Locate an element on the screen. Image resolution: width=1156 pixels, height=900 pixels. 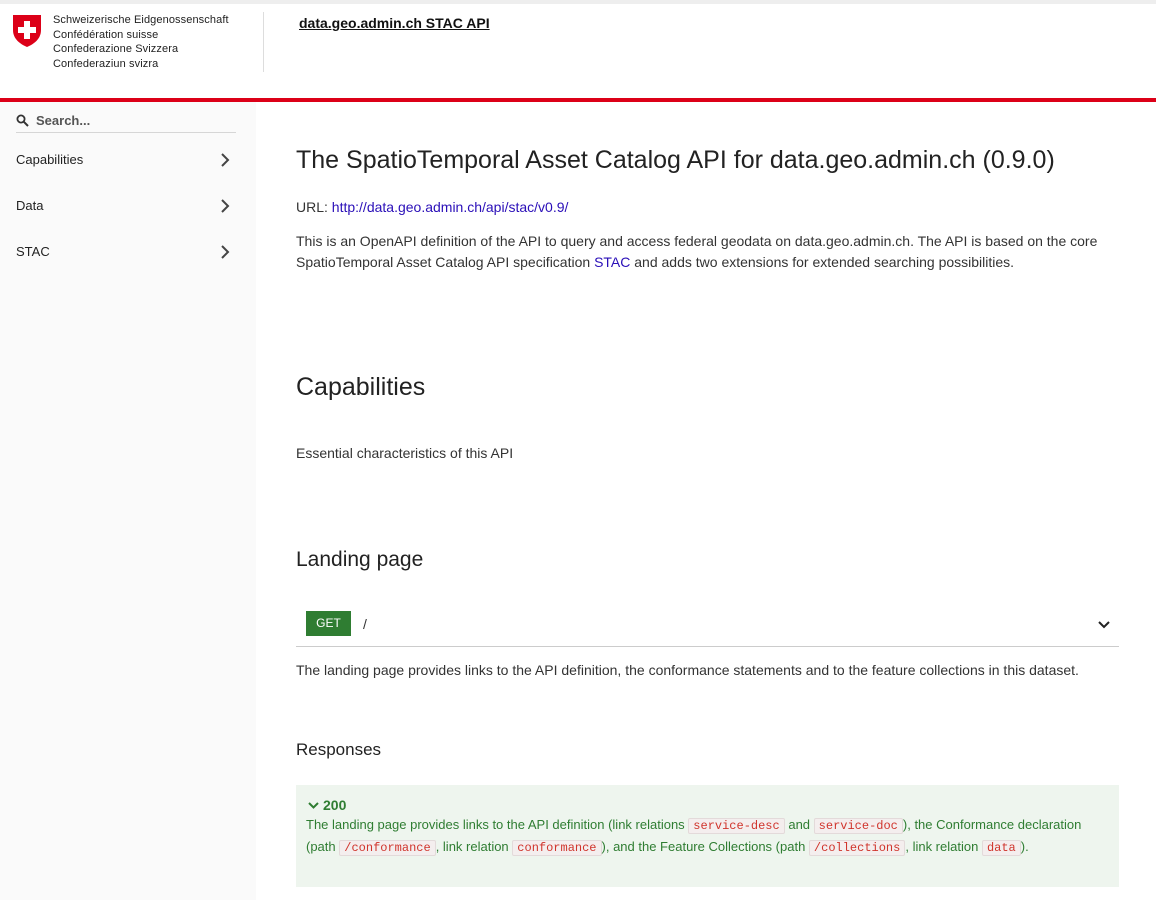
sidebar-item-data: Data is located at coordinates (128, 206).